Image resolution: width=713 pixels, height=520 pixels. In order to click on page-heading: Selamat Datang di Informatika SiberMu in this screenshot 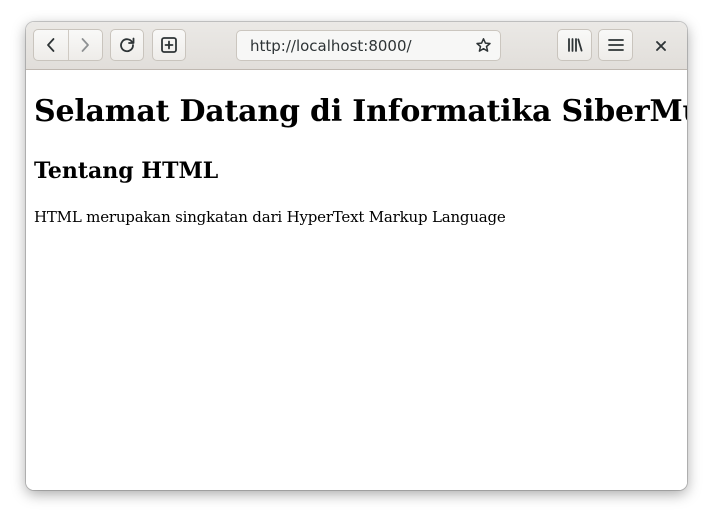, I will do `click(360, 111)`.